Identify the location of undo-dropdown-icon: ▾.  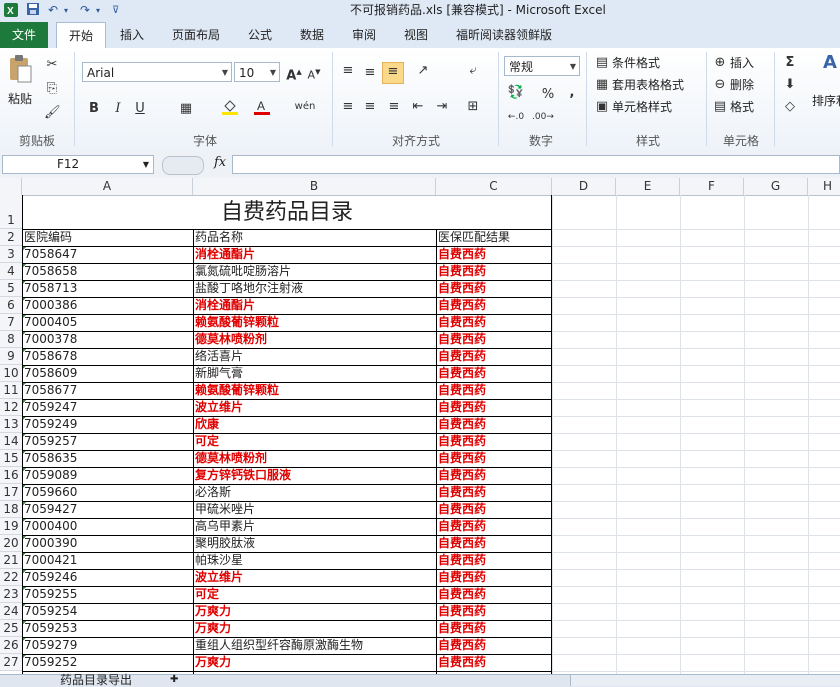
(66, 10).